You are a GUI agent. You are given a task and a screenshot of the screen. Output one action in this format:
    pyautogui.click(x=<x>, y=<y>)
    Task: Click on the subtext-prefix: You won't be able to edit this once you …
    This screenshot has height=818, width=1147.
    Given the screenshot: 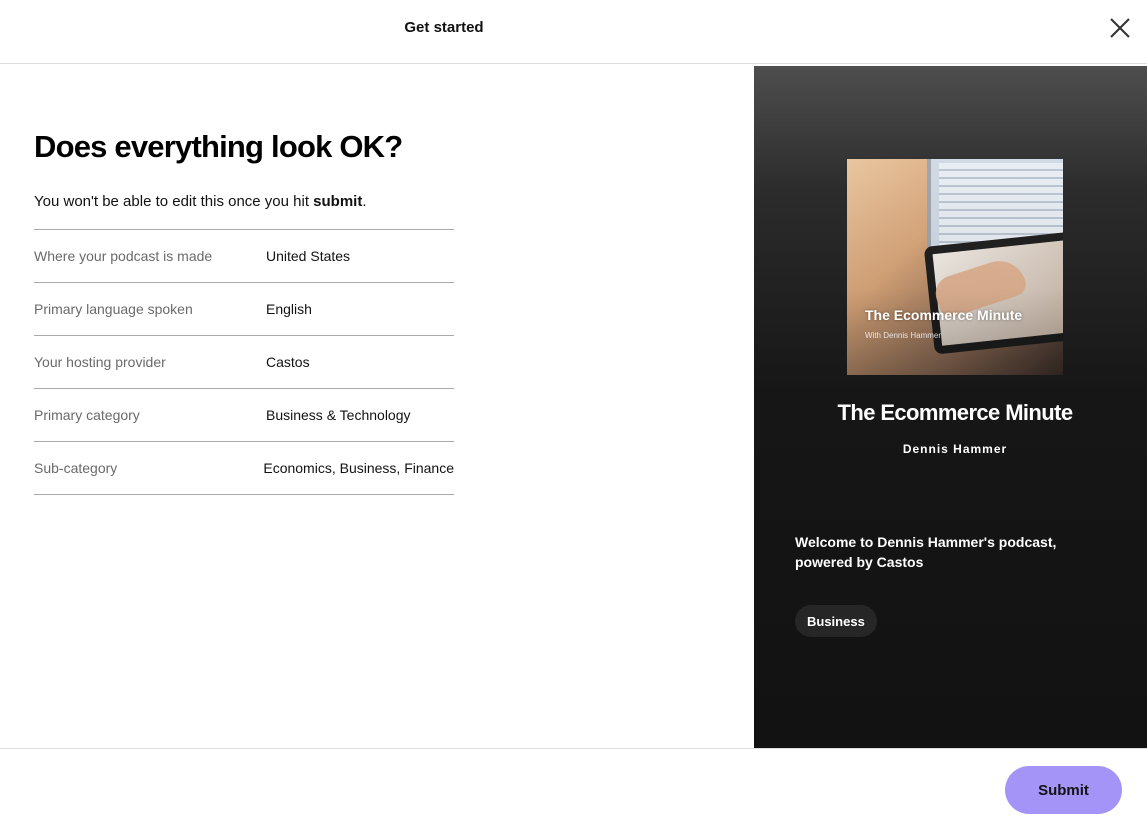 What is the action you would take?
    pyautogui.click(x=174, y=201)
    